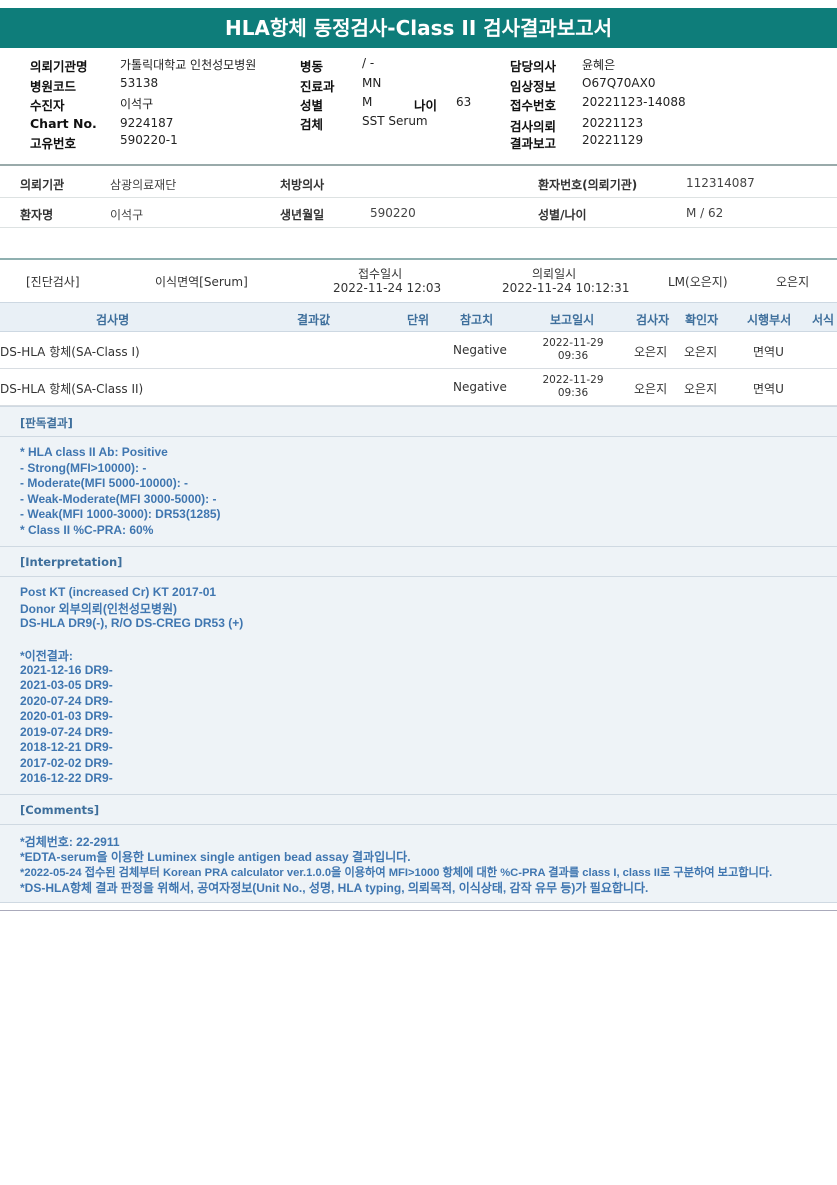 This screenshot has width=837, height=1185. I want to click on interpretation-line: 2021-12-16 DR9-, so click(66, 670).